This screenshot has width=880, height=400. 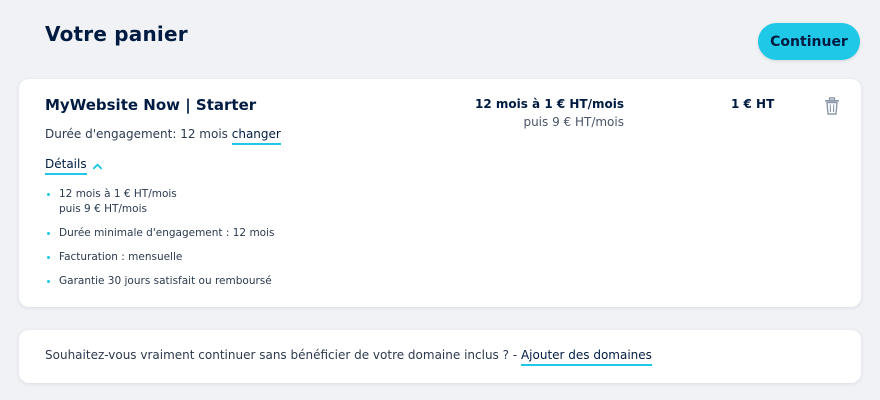 I want to click on chevron-up-icon, so click(x=97, y=166).